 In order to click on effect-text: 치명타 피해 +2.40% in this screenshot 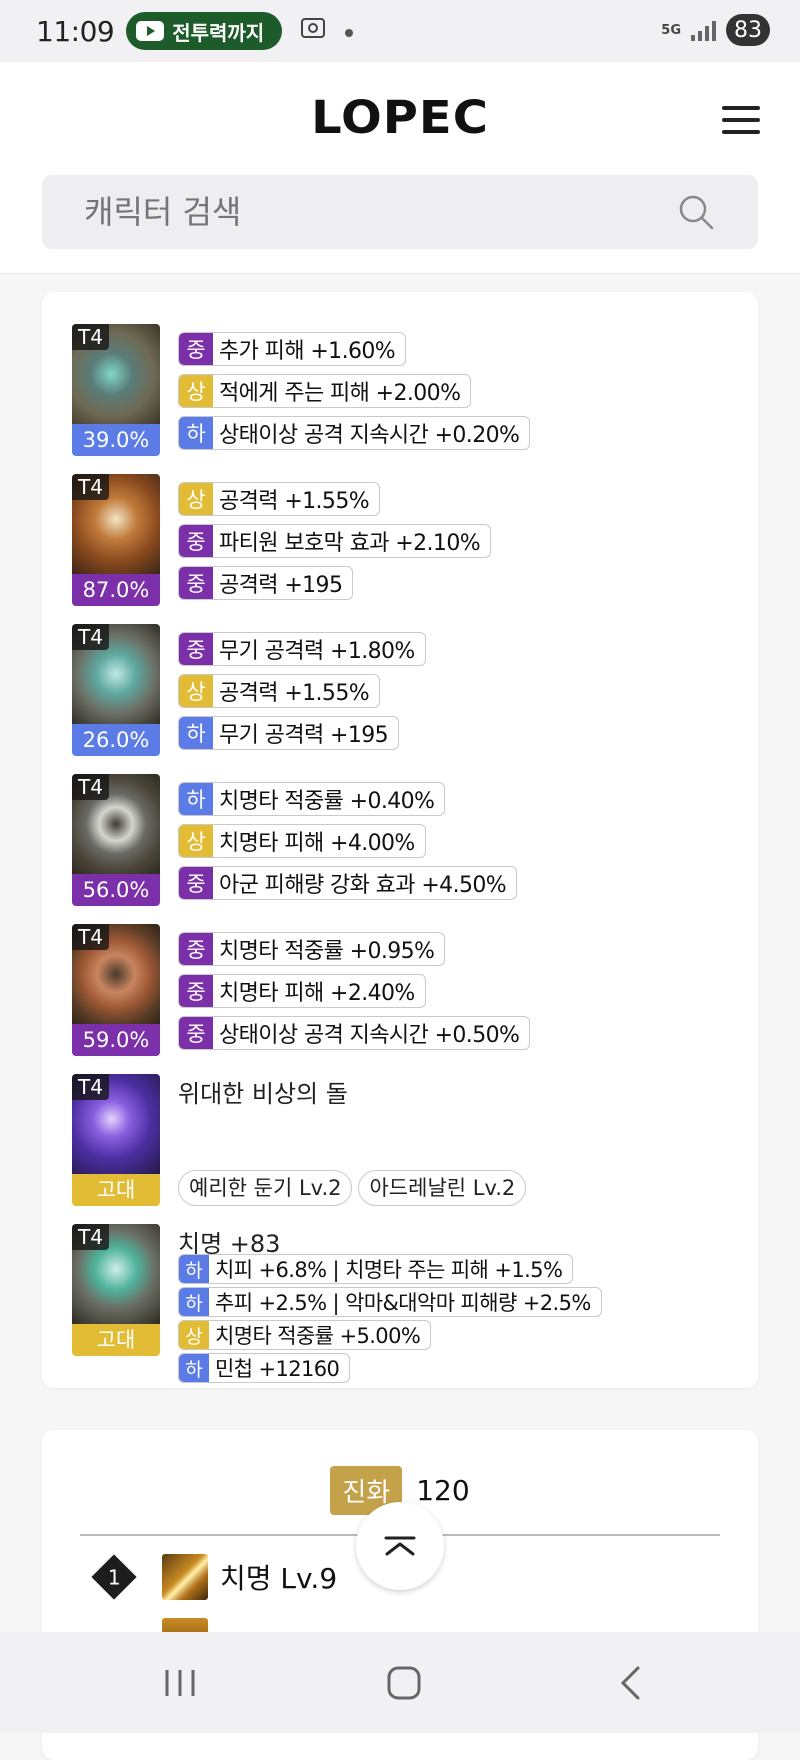, I will do `click(317, 993)`.